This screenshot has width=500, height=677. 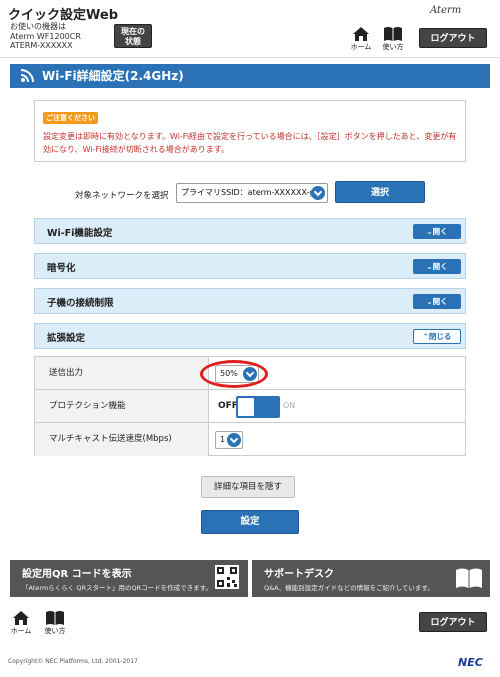 I want to click on network-select-label: 対象ネットワークを選択, so click(x=122, y=196).